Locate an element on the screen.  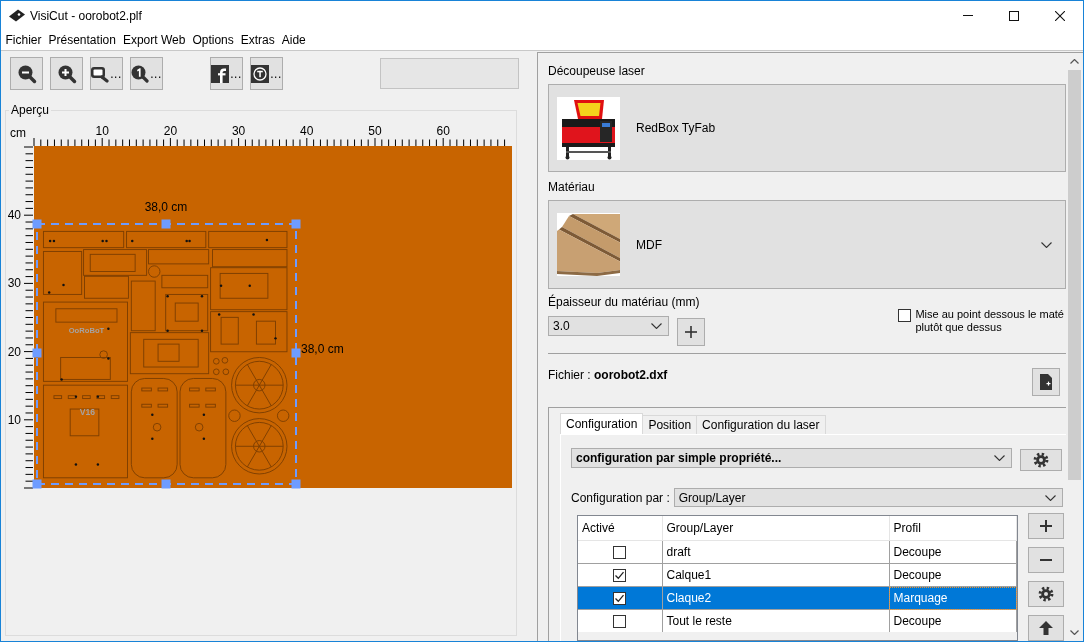
checkbox-label: Mise au point dessous le maté plutôt que dessus is located at coordinates (989, 321).